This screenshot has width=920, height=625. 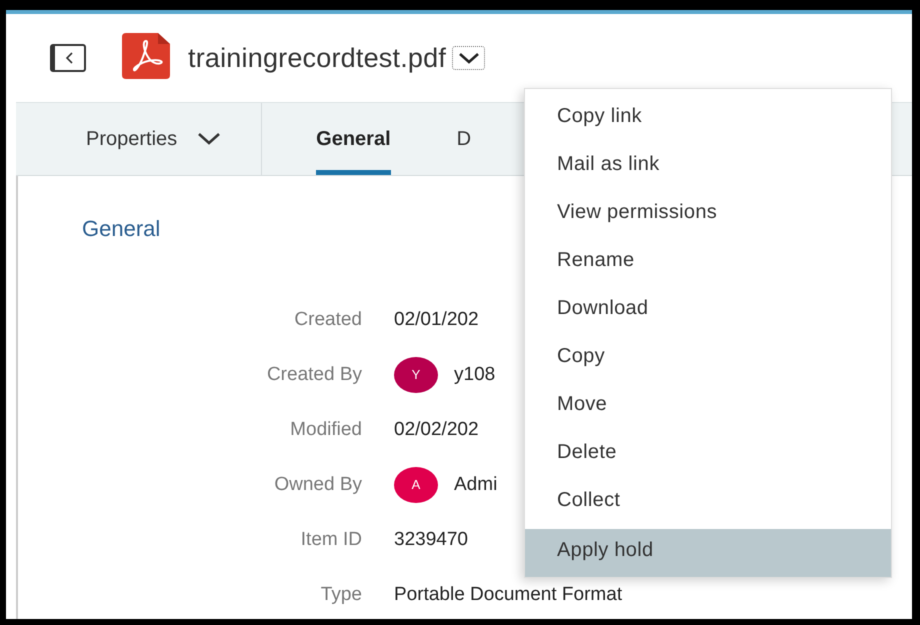 What do you see at coordinates (708, 359) in the screenshot?
I see `menu-item: Copy` at bounding box center [708, 359].